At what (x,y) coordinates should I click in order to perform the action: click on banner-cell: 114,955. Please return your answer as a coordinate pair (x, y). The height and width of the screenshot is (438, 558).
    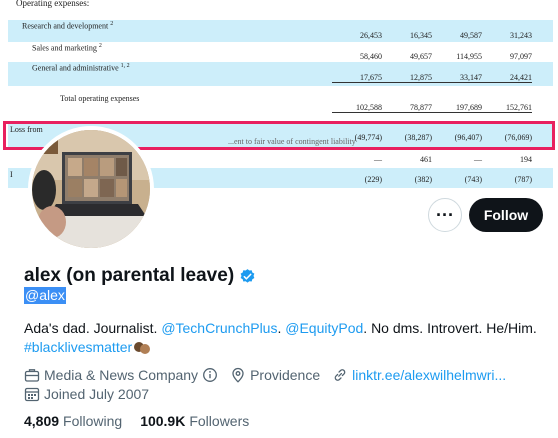
    Looking at the image, I should click on (469, 56).